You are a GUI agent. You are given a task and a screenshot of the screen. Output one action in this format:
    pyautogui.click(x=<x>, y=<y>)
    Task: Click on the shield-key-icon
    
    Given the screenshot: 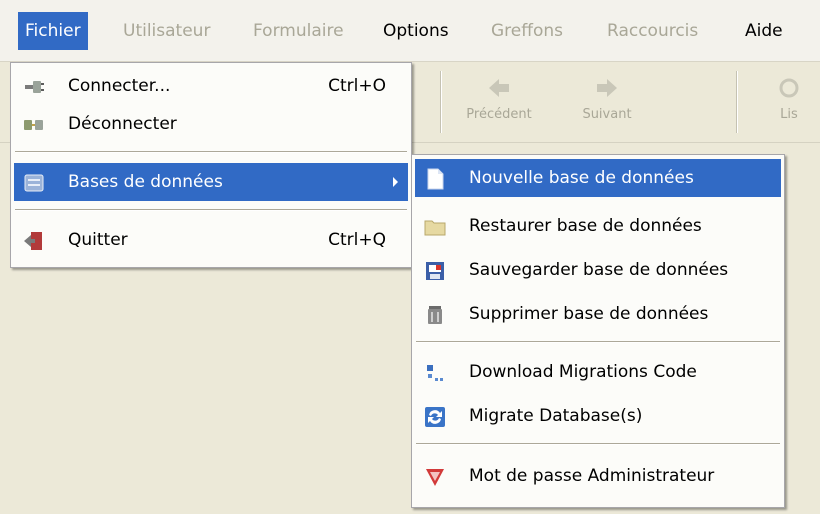 What is the action you would take?
    pyautogui.click(x=435, y=477)
    